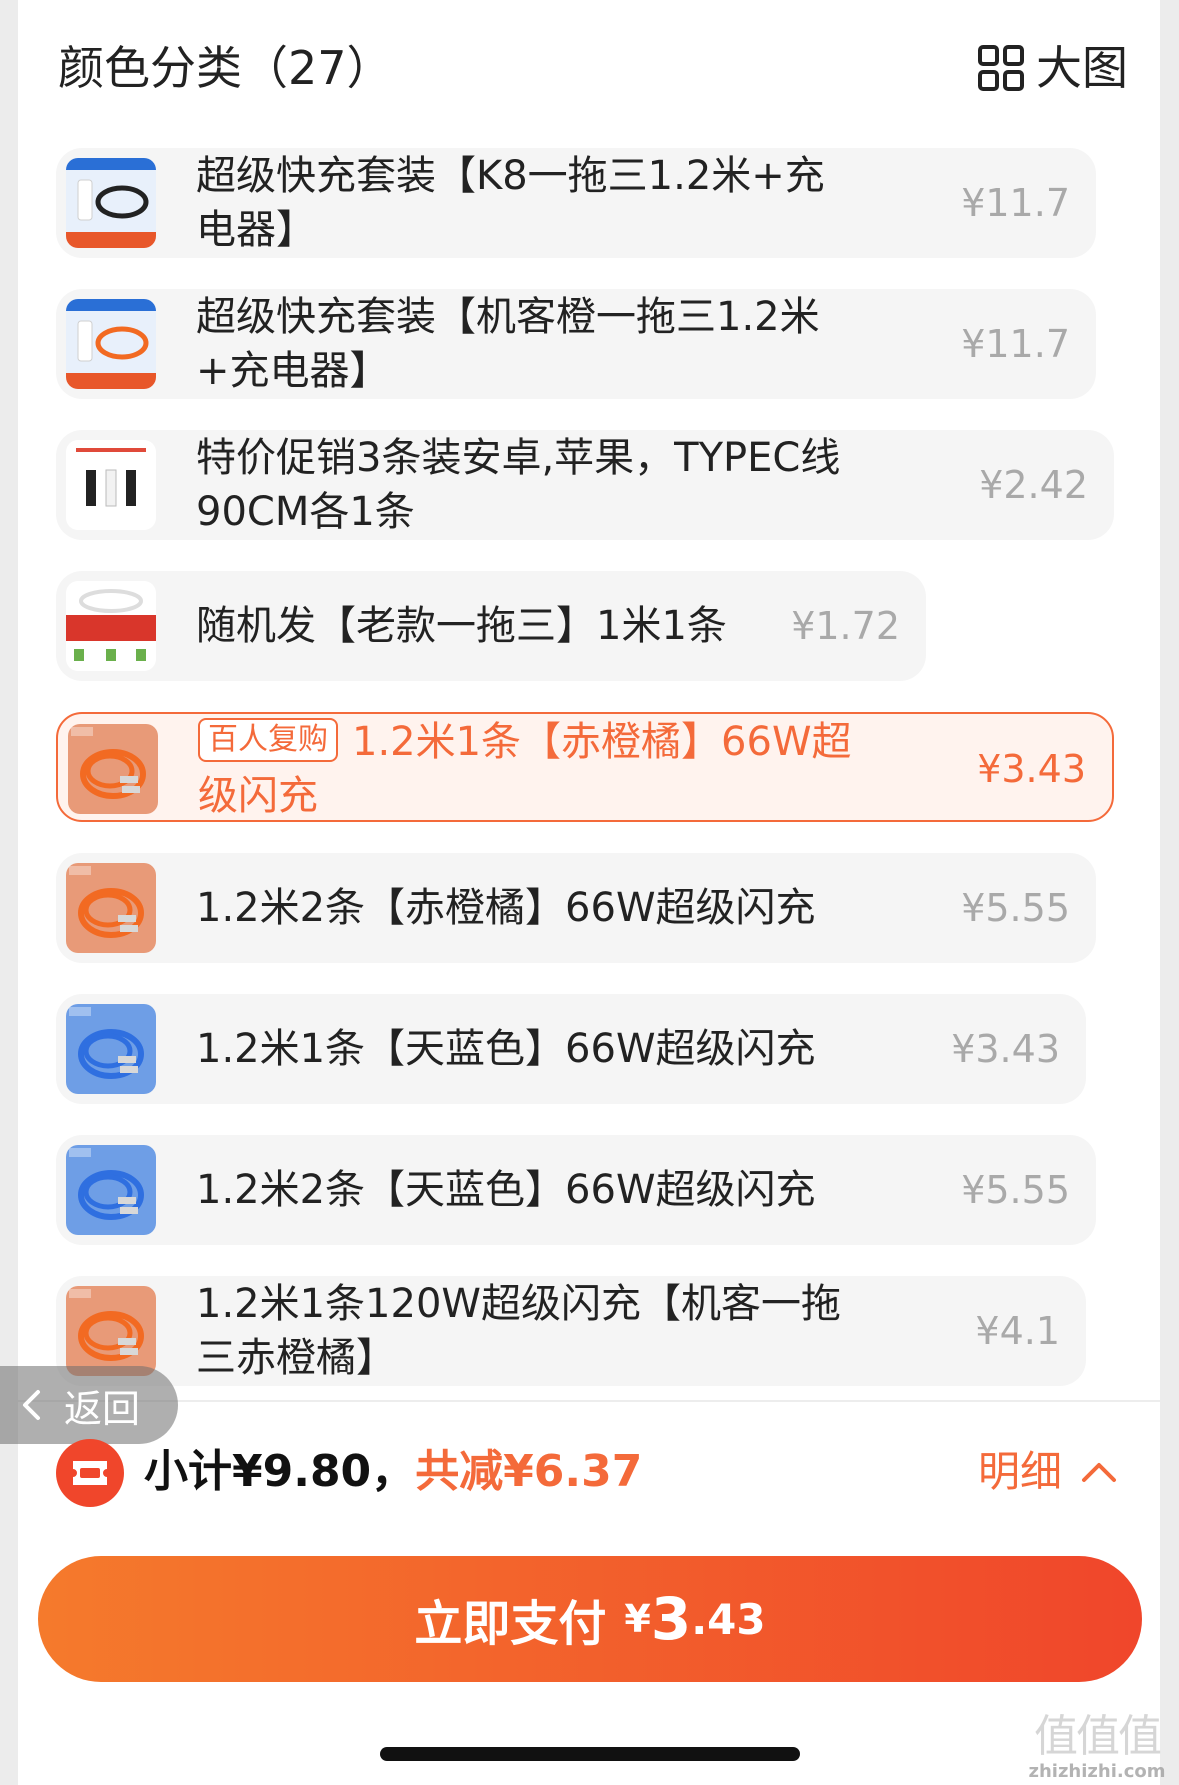 This screenshot has width=1179, height=1785. What do you see at coordinates (268, 740) in the screenshot?
I see `repurchase-badge: 百人复购` at bounding box center [268, 740].